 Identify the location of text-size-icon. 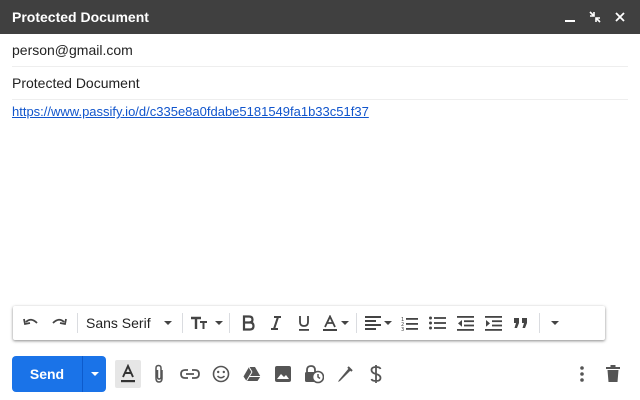
(206, 323).